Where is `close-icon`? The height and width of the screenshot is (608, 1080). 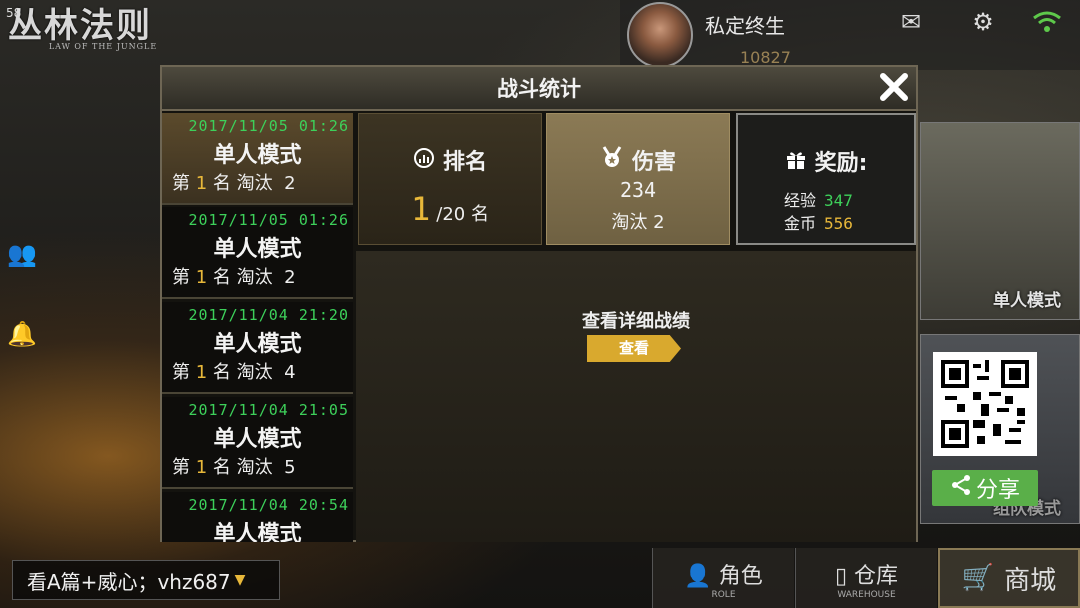
close-icon is located at coordinates (894, 89).